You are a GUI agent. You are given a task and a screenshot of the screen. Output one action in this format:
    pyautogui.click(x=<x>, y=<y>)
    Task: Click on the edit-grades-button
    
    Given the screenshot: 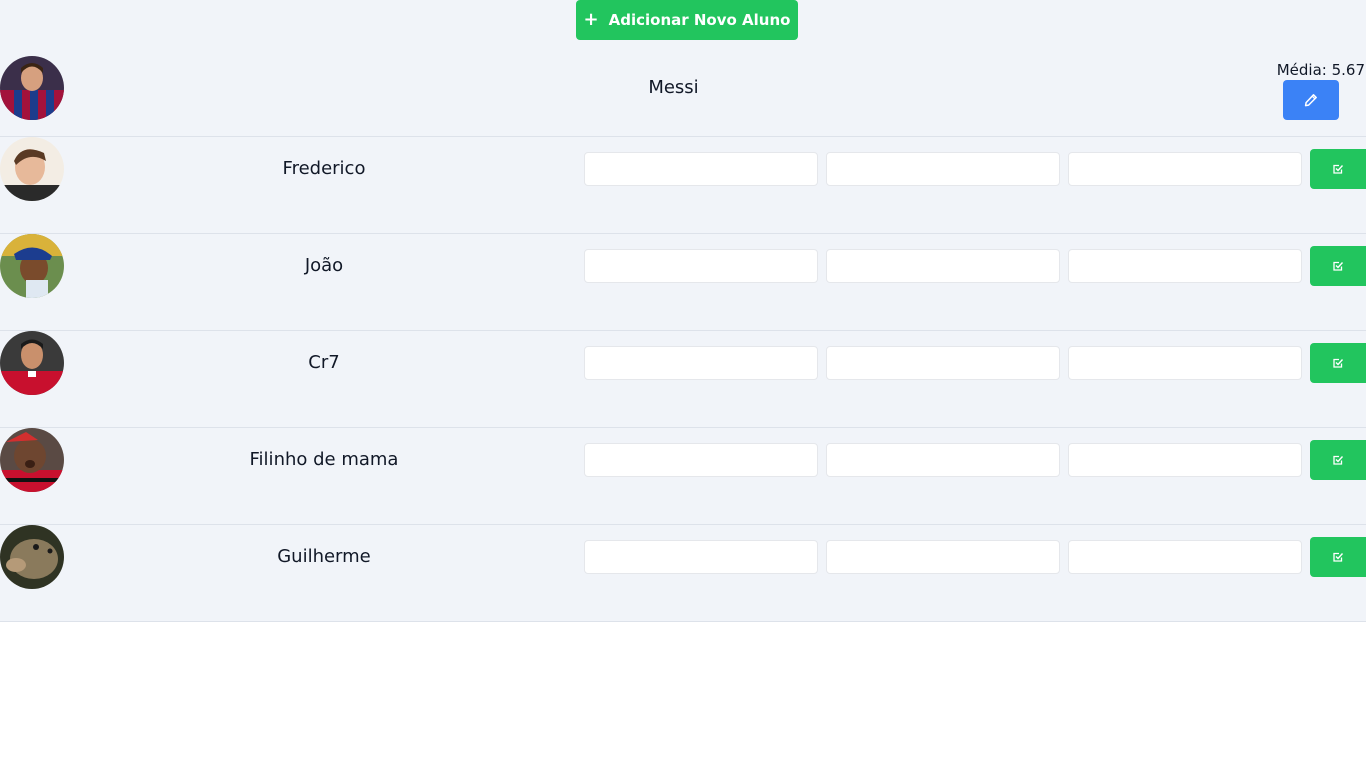 What is the action you would take?
    pyautogui.click(x=1311, y=100)
    